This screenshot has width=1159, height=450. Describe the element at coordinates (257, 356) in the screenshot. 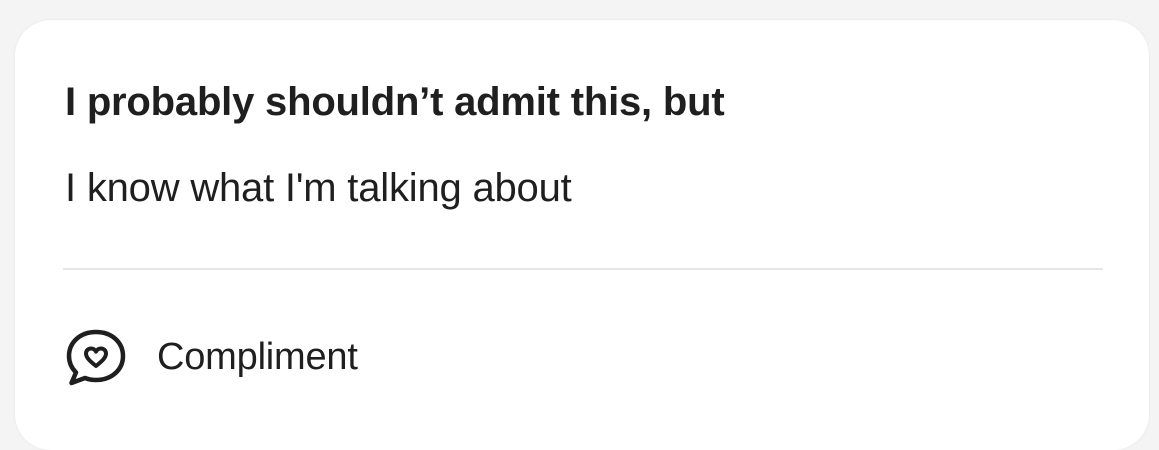

I see `compliment-label: Compliment` at that location.